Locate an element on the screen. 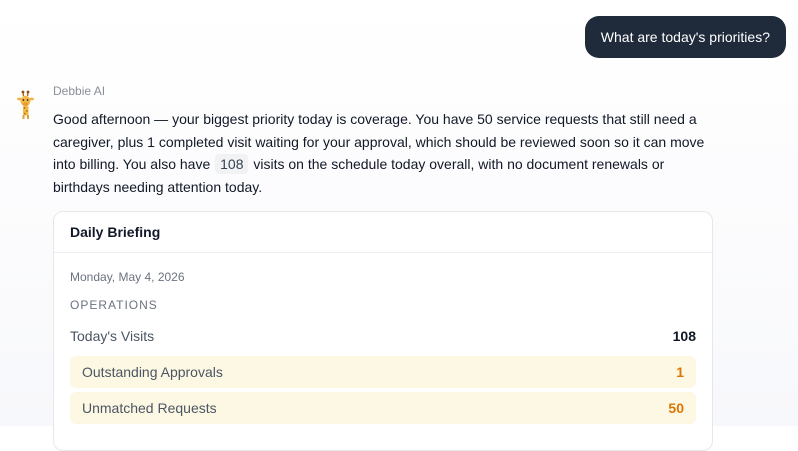  briefing-date: Monday, May 4, 2026 is located at coordinates (127, 277).